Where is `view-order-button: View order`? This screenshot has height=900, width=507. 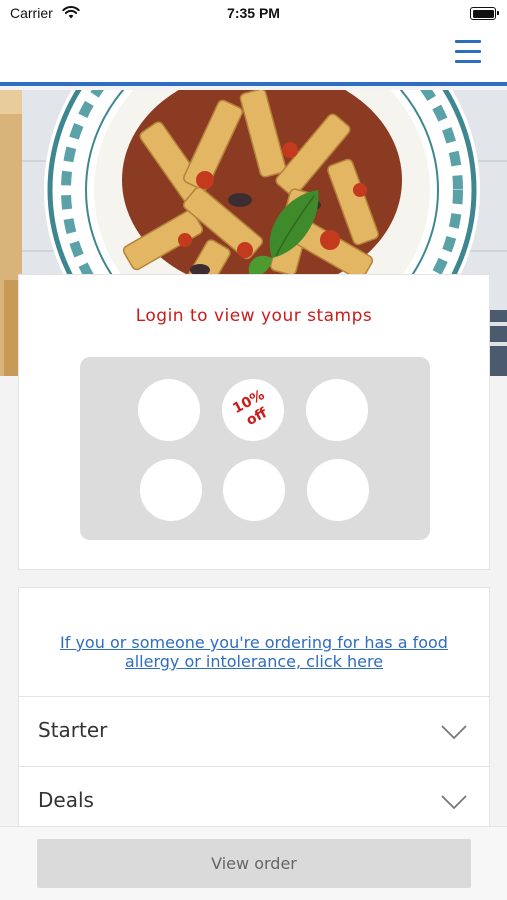 view-order-button: View order is located at coordinates (254, 863).